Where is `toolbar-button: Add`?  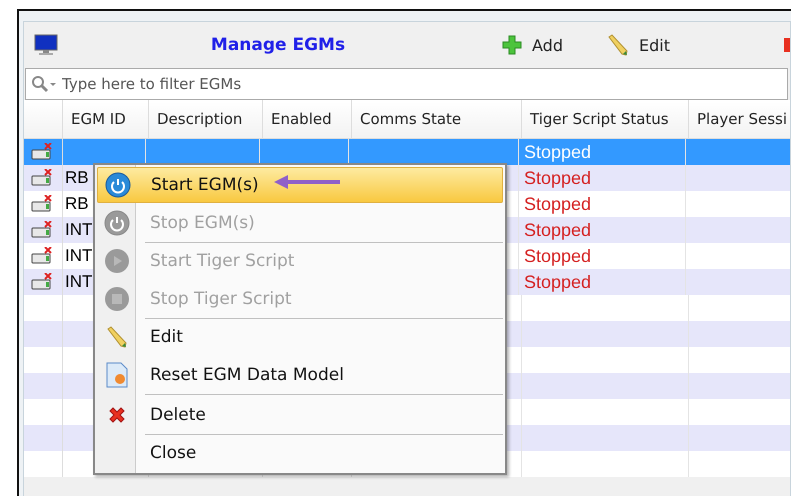 toolbar-button: Add is located at coordinates (532, 45).